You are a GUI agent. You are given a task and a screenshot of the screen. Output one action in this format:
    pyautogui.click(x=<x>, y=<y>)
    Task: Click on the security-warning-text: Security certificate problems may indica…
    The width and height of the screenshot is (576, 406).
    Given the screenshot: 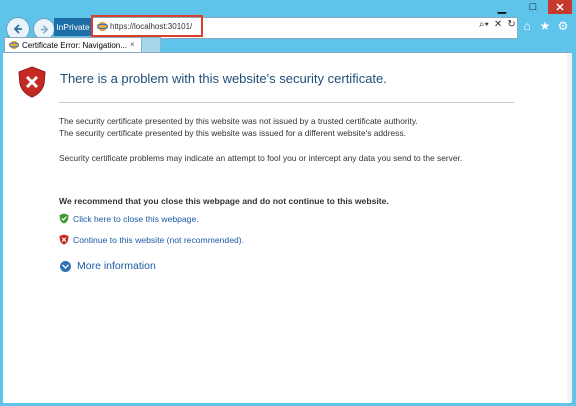 What is the action you would take?
    pyautogui.click(x=261, y=158)
    